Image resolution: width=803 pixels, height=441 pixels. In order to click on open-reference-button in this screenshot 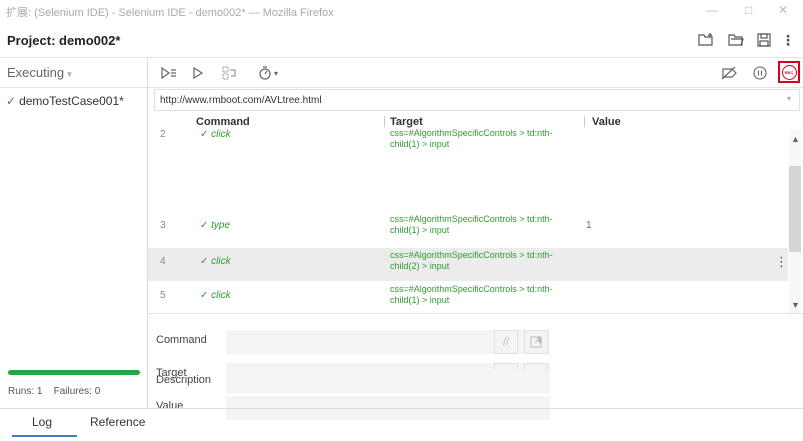, I will do `click(536, 342)`.